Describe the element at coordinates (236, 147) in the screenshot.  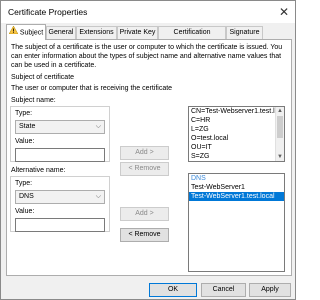
I see `list-item: OU=IT` at that location.